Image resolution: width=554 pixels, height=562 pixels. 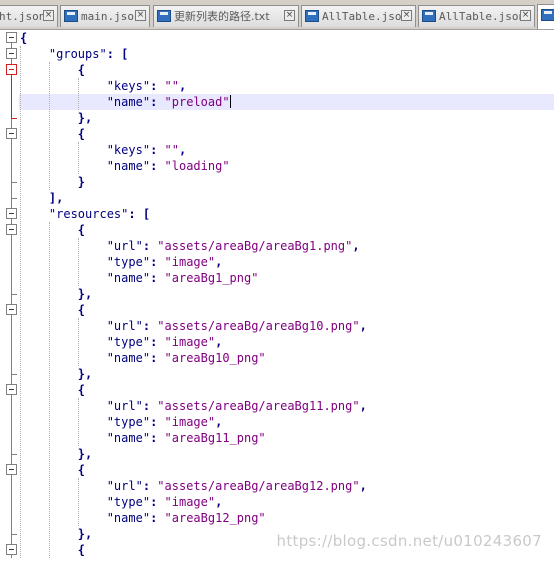 What do you see at coordinates (11, 300) in the screenshot?
I see `fold-line` at bounding box center [11, 300].